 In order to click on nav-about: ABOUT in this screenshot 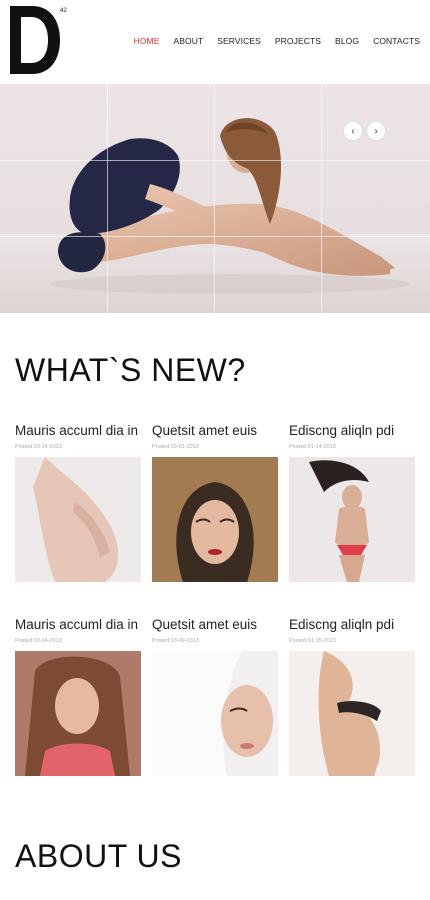, I will do `click(188, 41)`.